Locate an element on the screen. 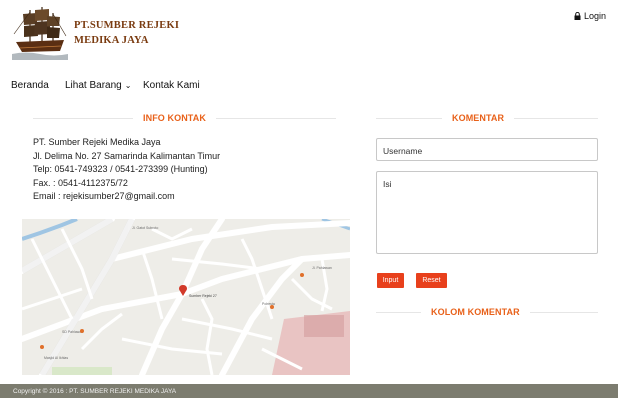 The image size is (618, 398). info-kontak-heading: INFO KONTAK is located at coordinates (184, 118).